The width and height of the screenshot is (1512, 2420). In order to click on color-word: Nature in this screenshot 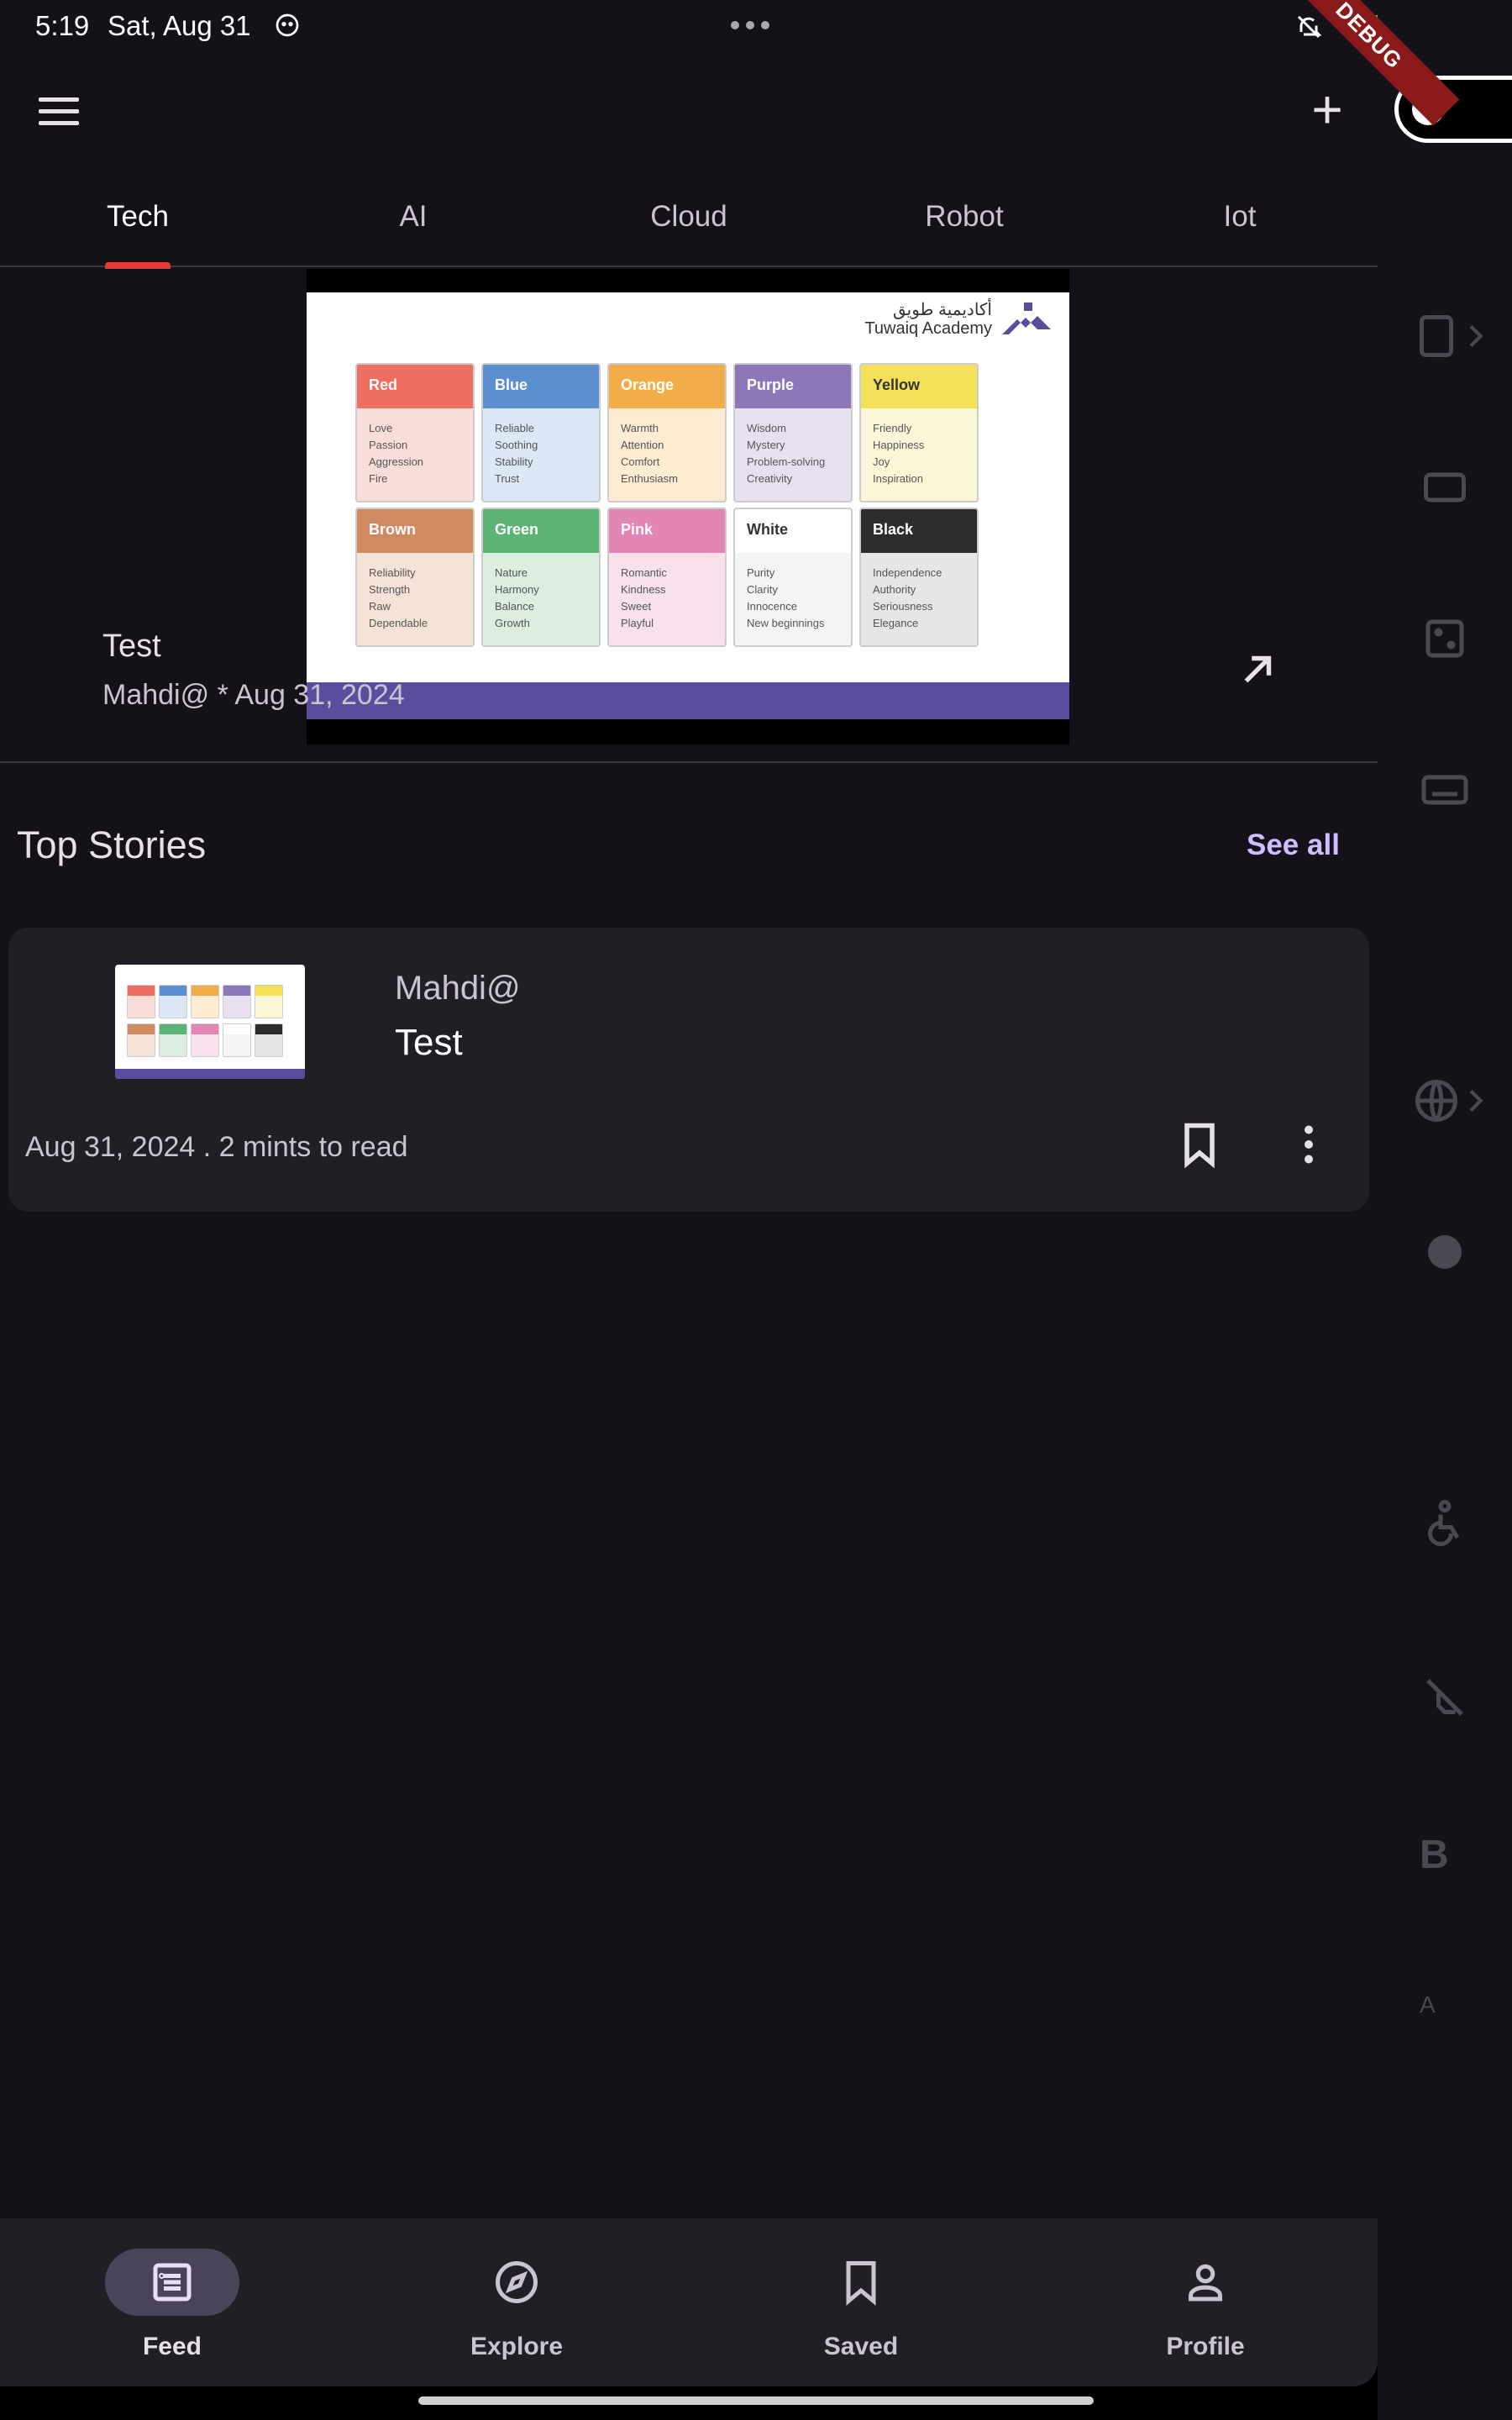, I will do `click(511, 572)`.